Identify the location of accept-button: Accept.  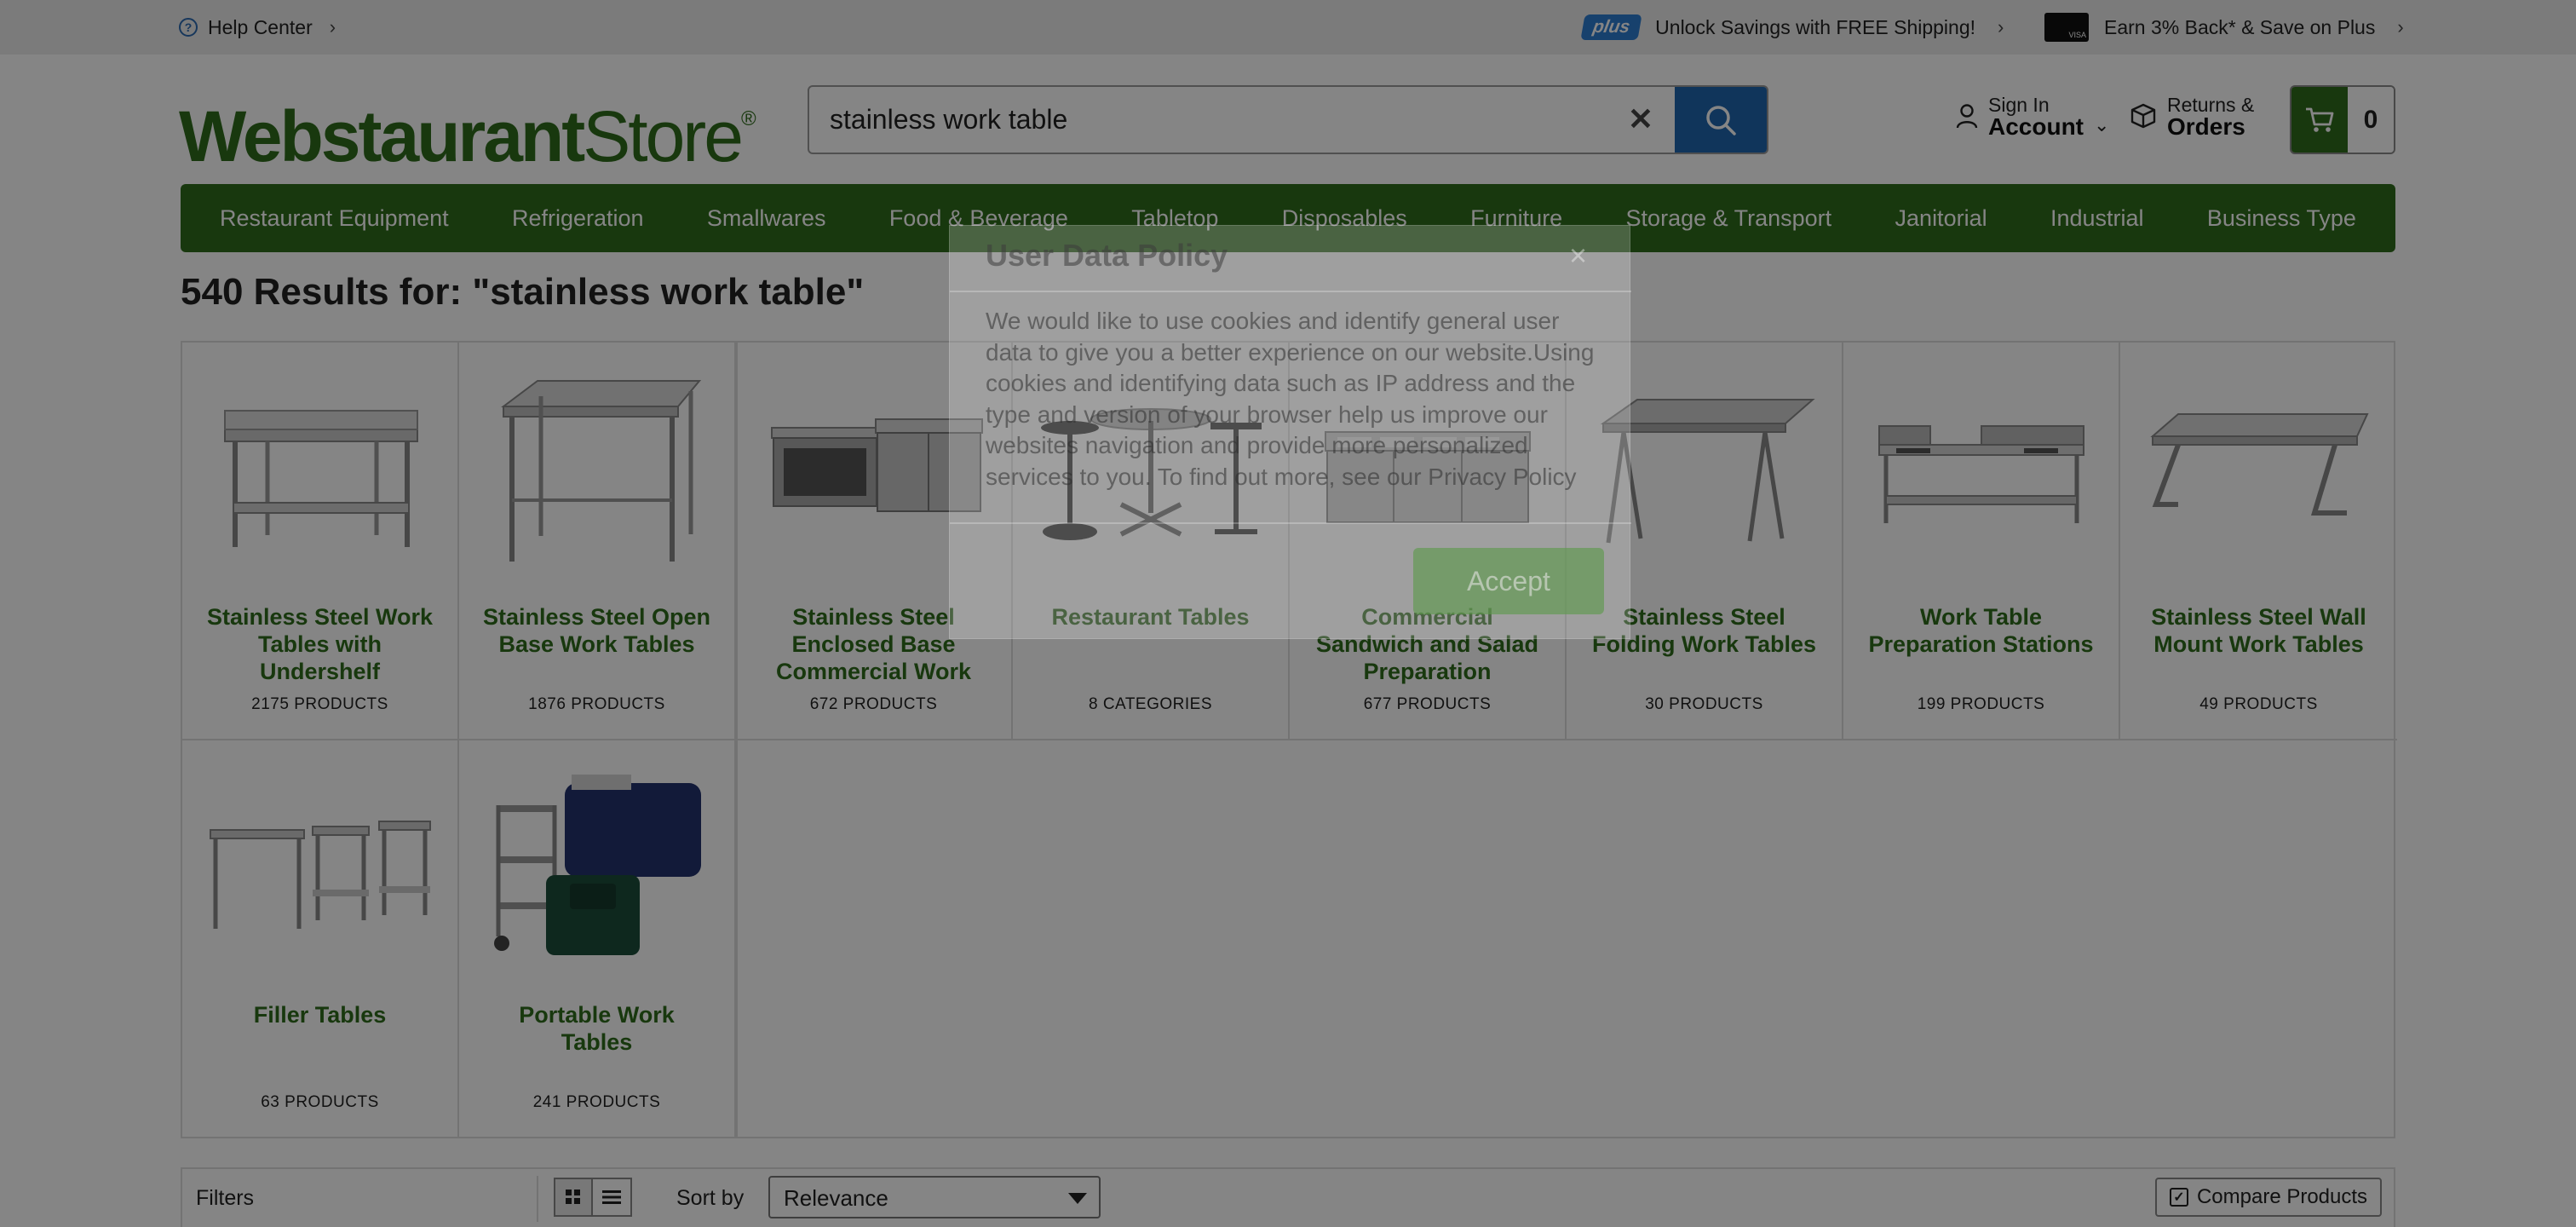
(1509, 581).